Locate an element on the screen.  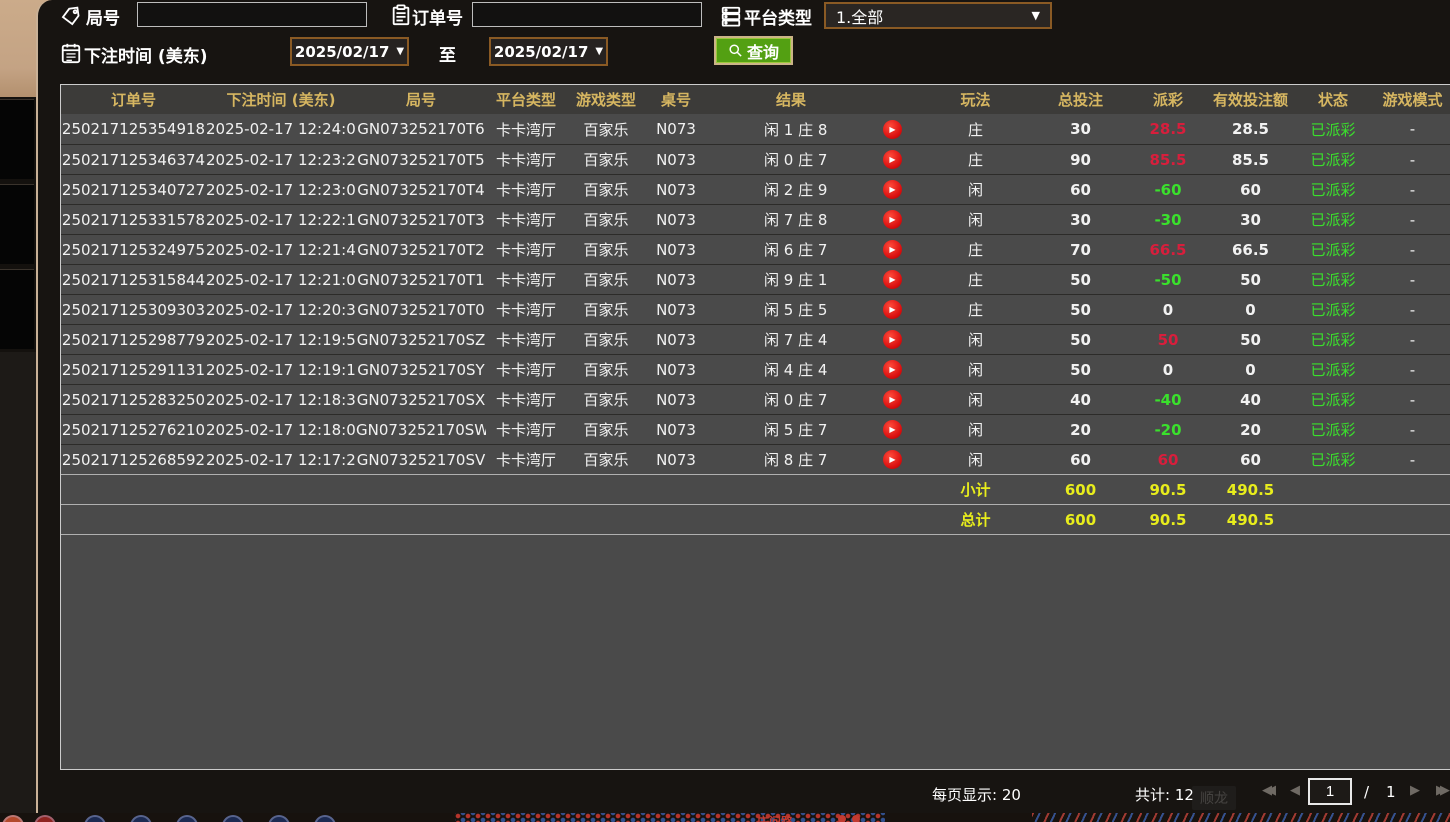
cell-round-no: GN073252170T3 is located at coordinates (421, 219).